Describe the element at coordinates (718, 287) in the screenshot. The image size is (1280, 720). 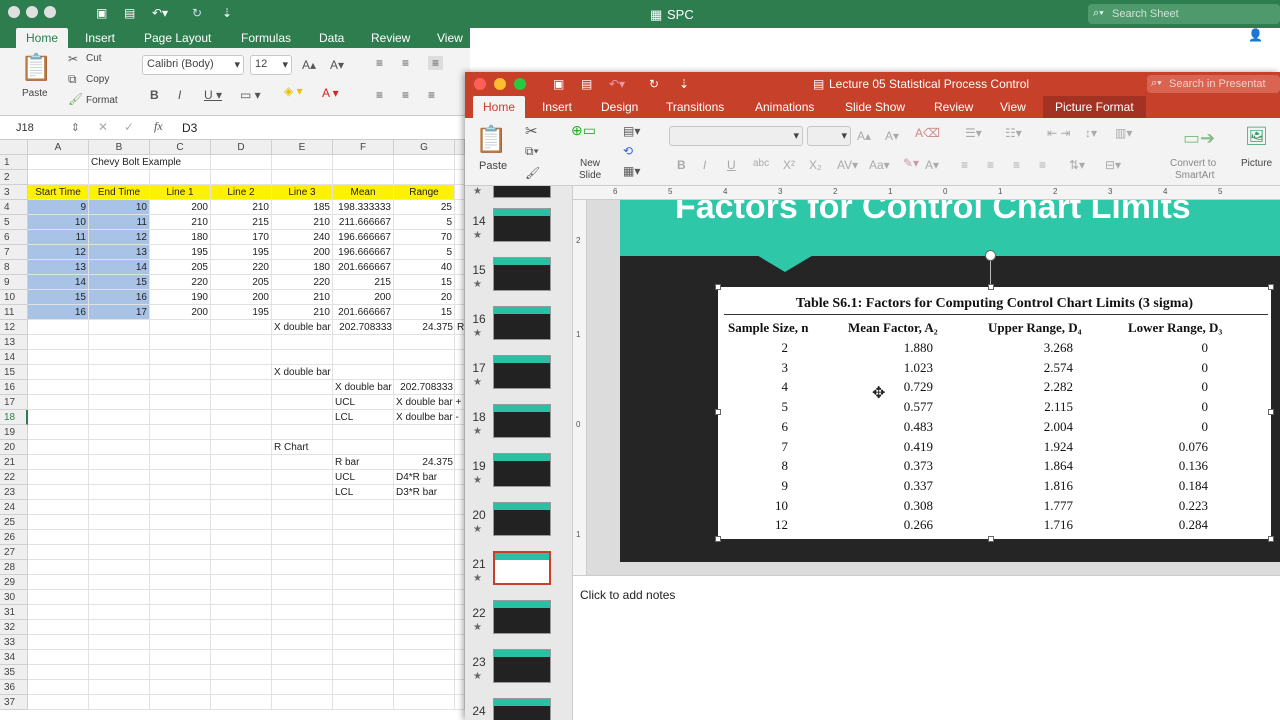
I see `resize-handle` at that location.